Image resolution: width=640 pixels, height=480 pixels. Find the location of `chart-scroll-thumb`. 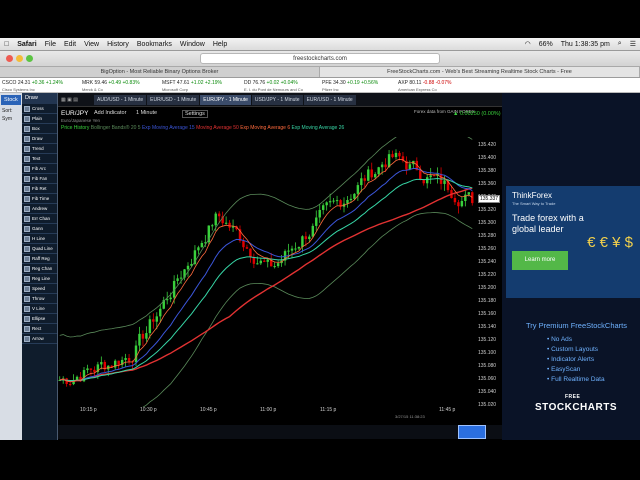

chart-scroll-thumb is located at coordinates (472, 432).